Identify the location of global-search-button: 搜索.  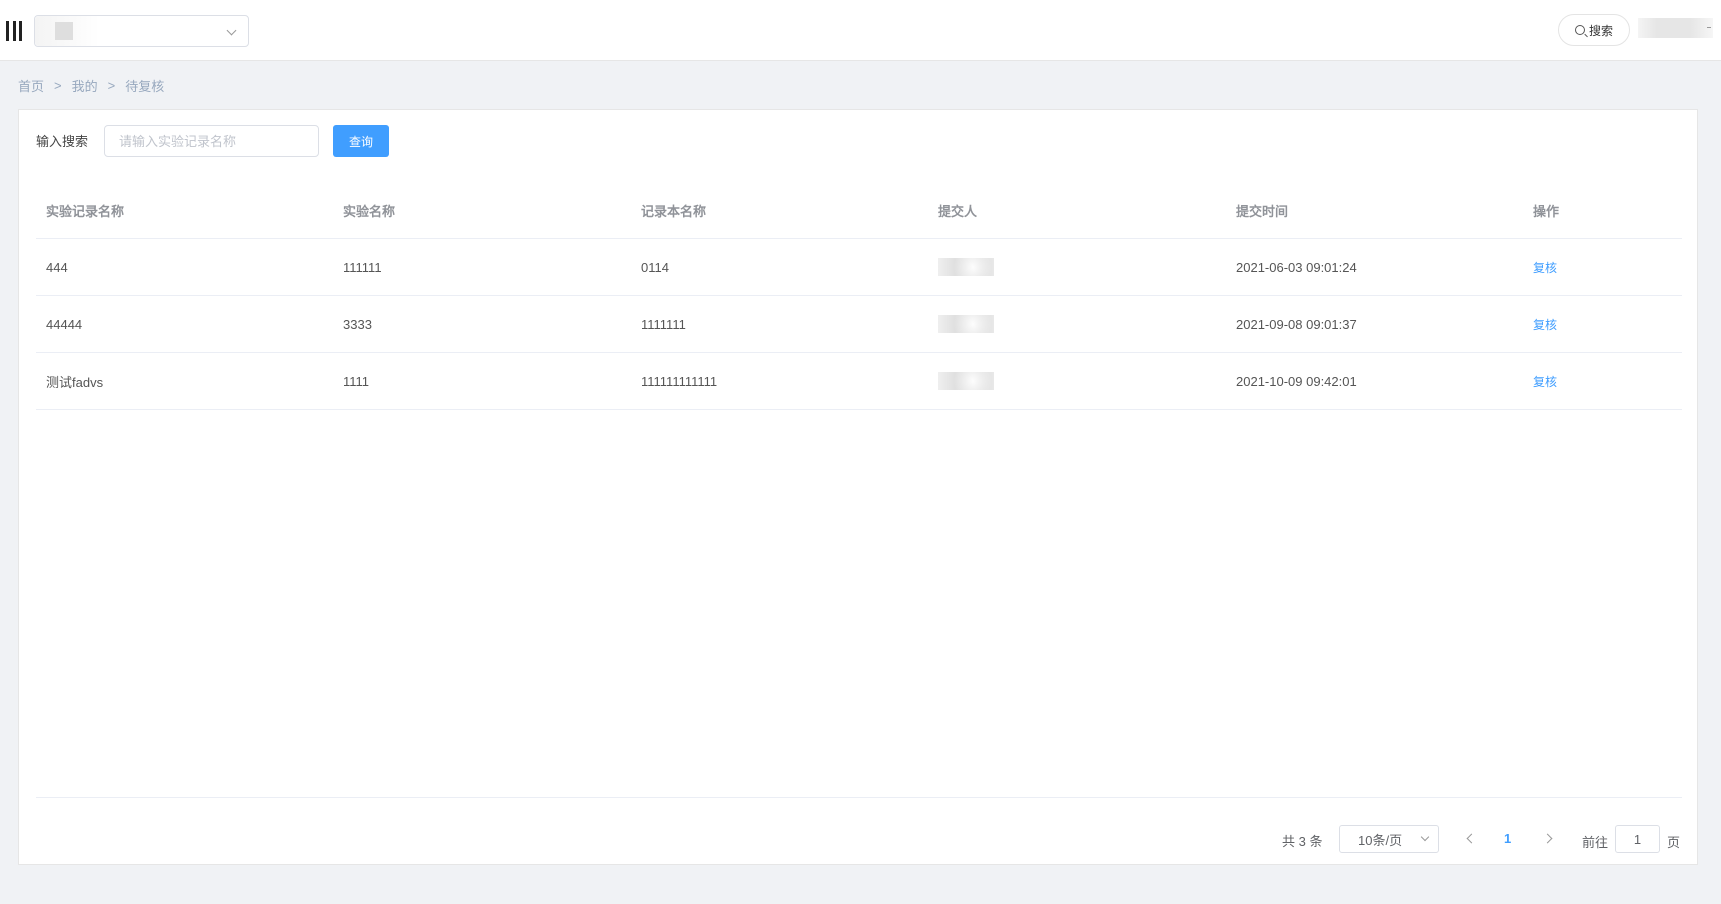
(1594, 30).